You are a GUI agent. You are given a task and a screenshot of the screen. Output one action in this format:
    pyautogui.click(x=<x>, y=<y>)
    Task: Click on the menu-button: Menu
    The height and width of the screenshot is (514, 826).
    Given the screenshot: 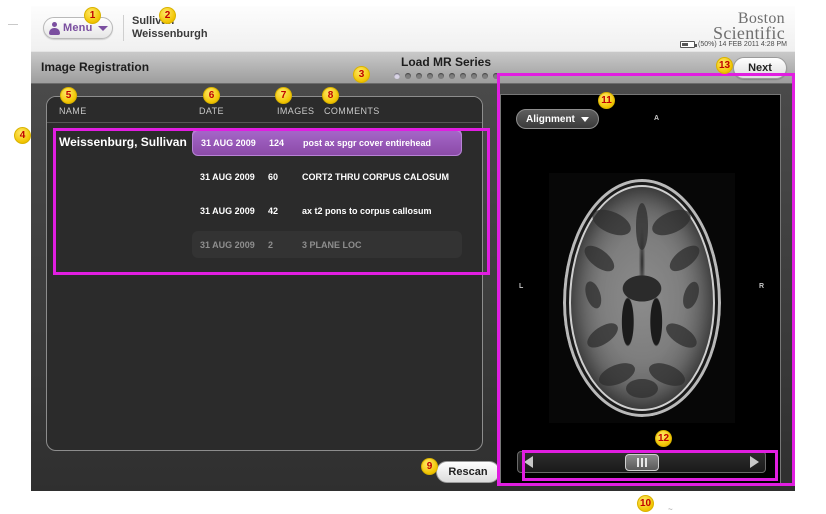 What is the action you would take?
    pyautogui.click(x=78, y=28)
    